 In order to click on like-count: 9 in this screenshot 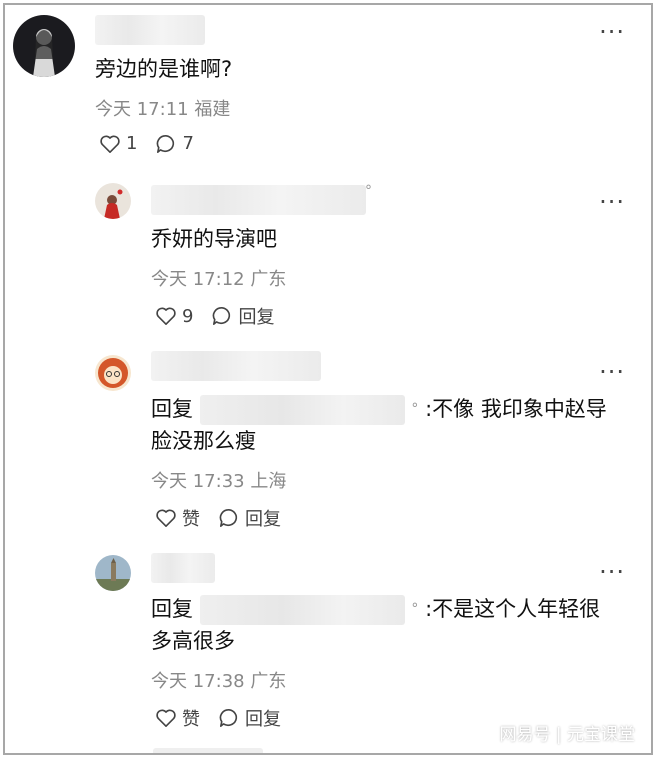, I will do `click(188, 316)`.